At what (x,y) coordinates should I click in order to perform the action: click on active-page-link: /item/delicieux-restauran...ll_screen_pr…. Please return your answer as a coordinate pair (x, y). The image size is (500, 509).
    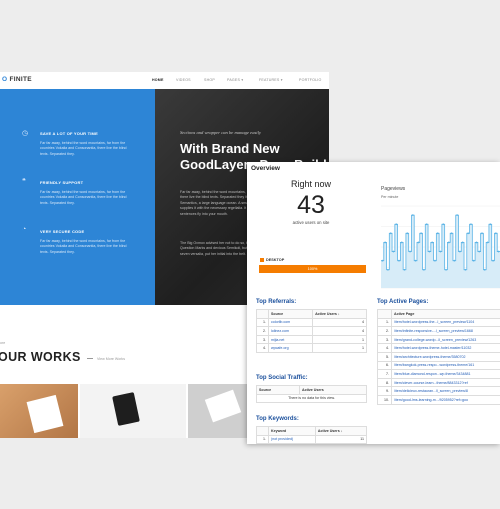
    Looking at the image, I should click on (445, 391).